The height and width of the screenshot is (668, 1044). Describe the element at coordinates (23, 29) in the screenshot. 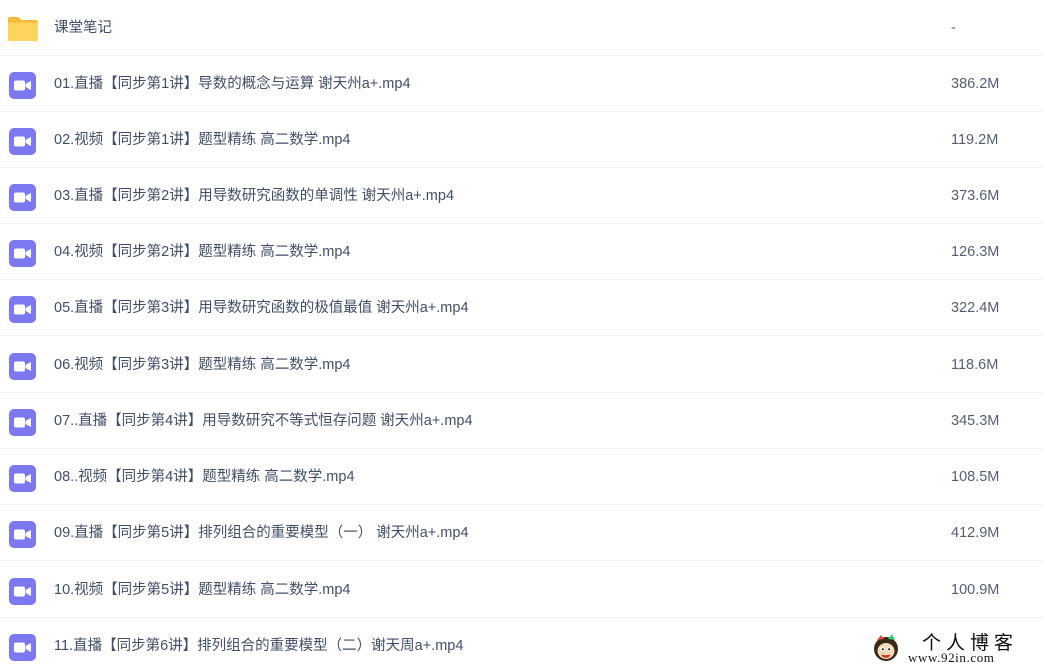

I see `folder-icon` at that location.